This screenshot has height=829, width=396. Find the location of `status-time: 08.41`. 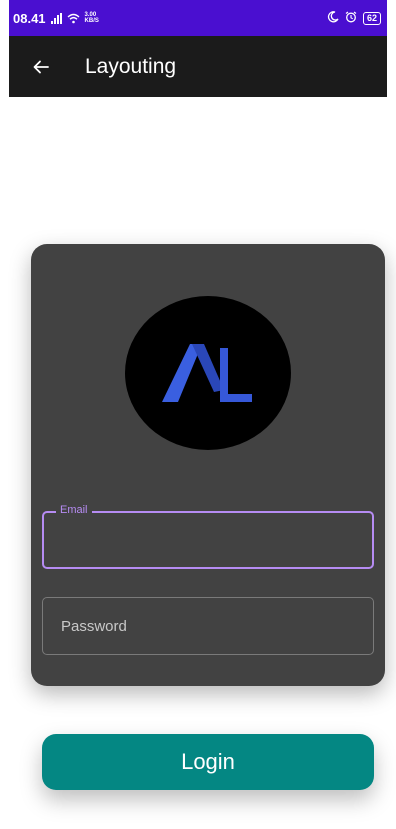

status-time: 08.41 is located at coordinates (29, 18).